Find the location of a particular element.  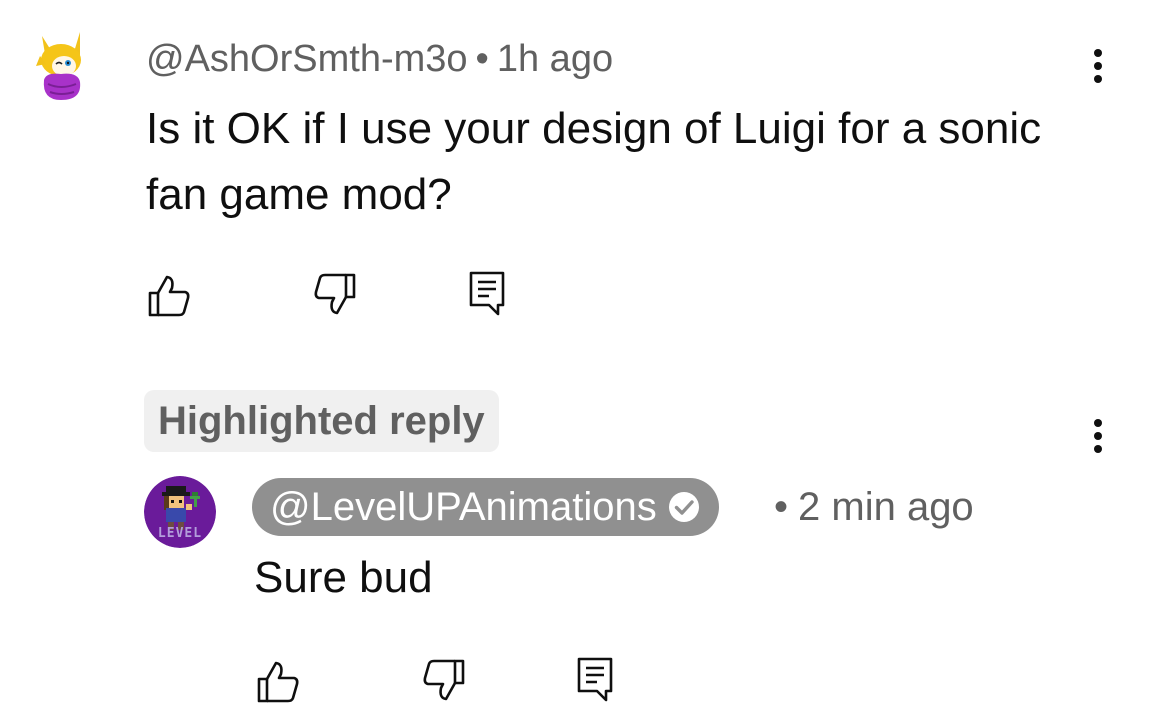

commenter-avatar is located at coordinates (61, 67).